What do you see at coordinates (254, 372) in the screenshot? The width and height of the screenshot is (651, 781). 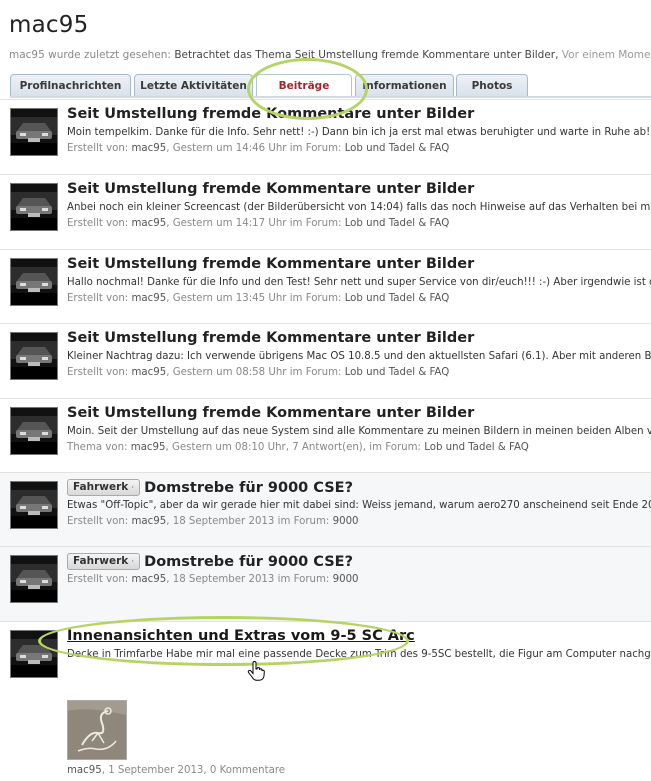 I see `meta-time: , Gestern um 08:58 Uhr im Forum:` at bounding box center [254, 372].